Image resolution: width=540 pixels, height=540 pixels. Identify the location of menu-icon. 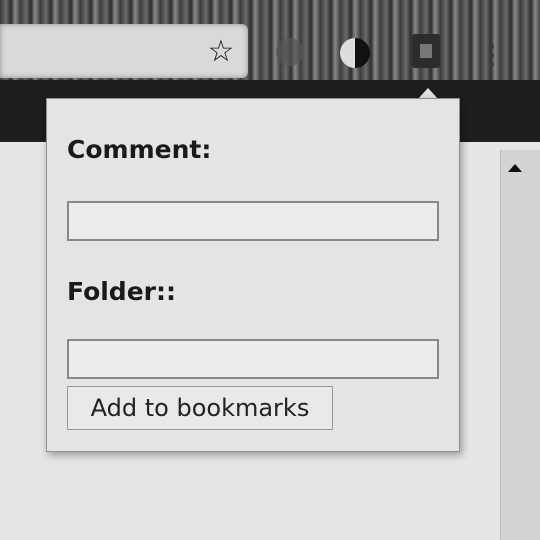
(492, 56).